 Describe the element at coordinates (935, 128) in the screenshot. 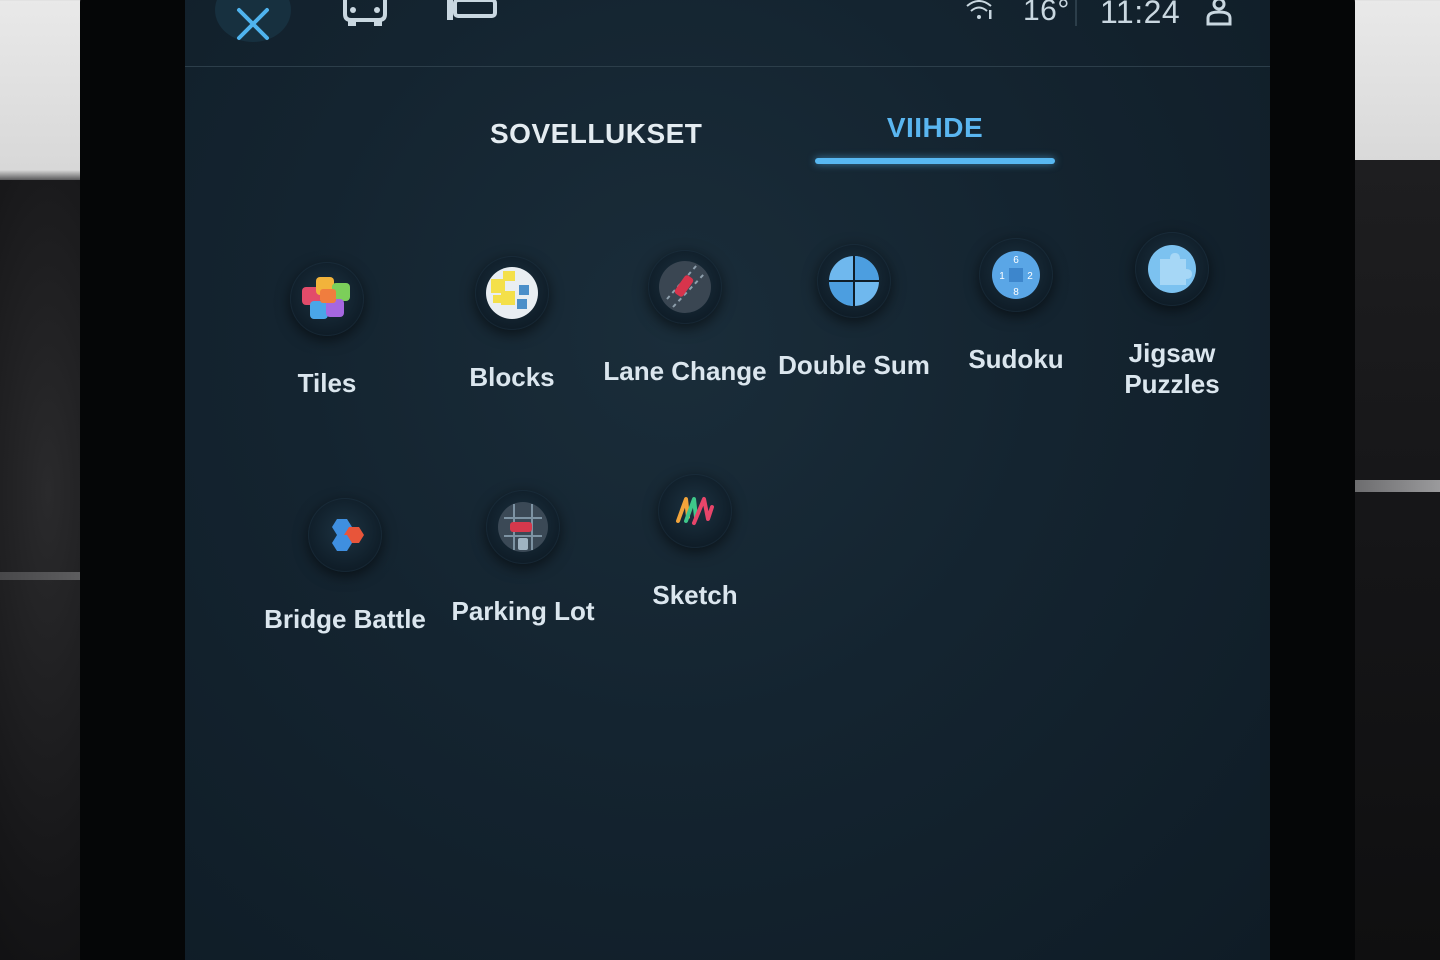

I see `tab-entertainment: VIIHDE` at that location.